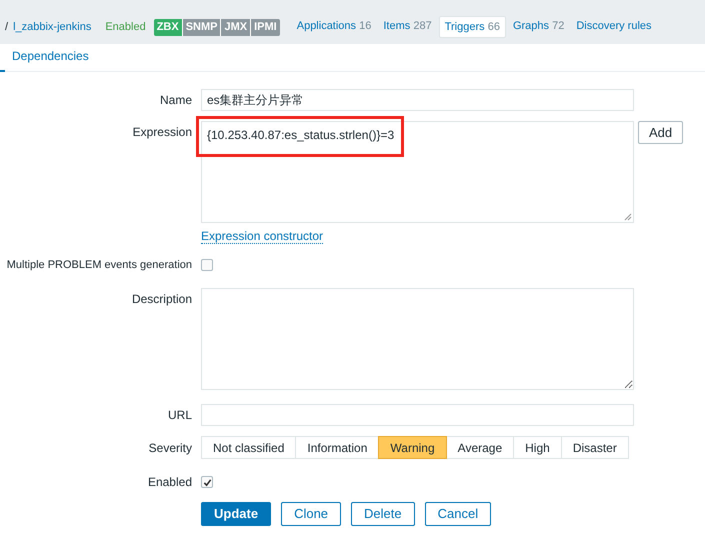  What do you see at coordinates (472, 27) in the screenshot?
I see `host-tab: Triggers 66` at bounding box center [472, 27].